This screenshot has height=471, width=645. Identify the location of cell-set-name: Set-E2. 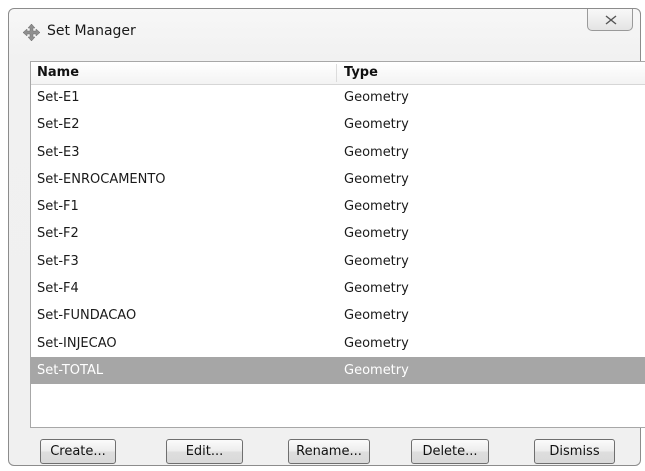
(58, 125).